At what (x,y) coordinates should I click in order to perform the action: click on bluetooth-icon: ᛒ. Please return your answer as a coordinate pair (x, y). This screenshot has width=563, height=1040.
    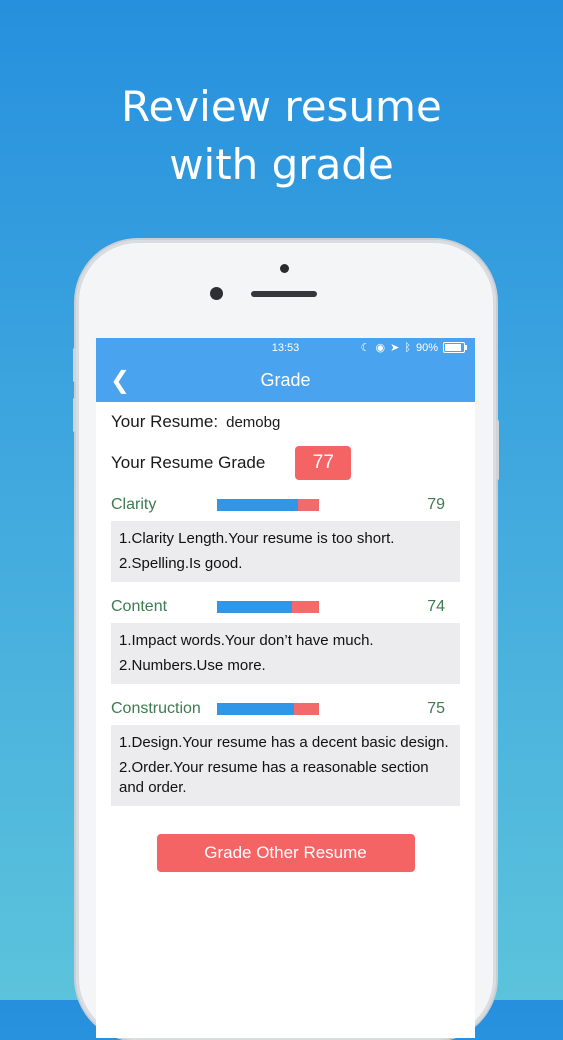
    Looking at the image, I should click on (407, 347).